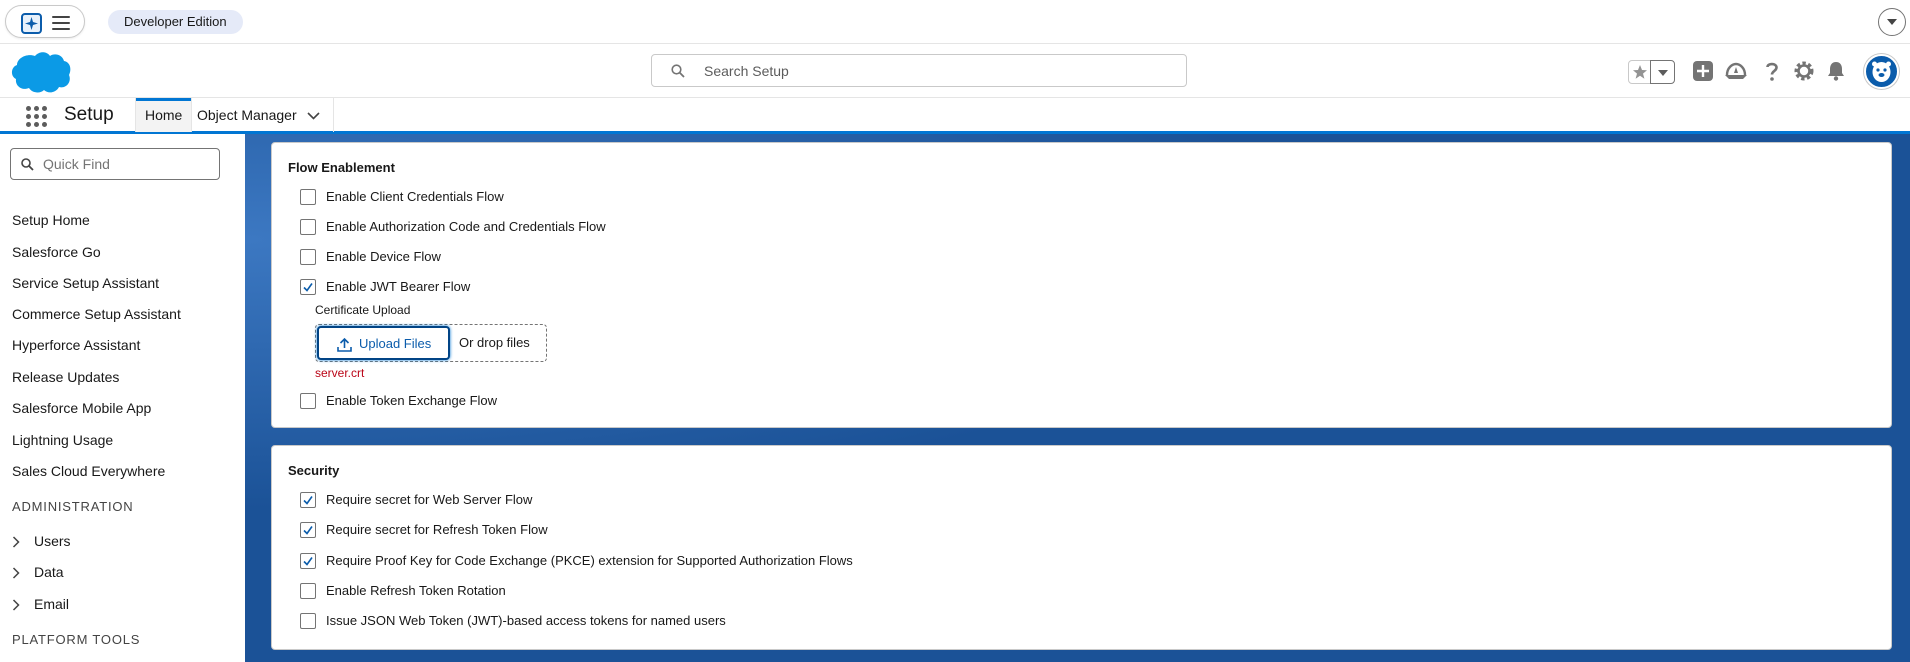  I want to click on tab-object-manager-label: Object Manager, so click(247, 115).